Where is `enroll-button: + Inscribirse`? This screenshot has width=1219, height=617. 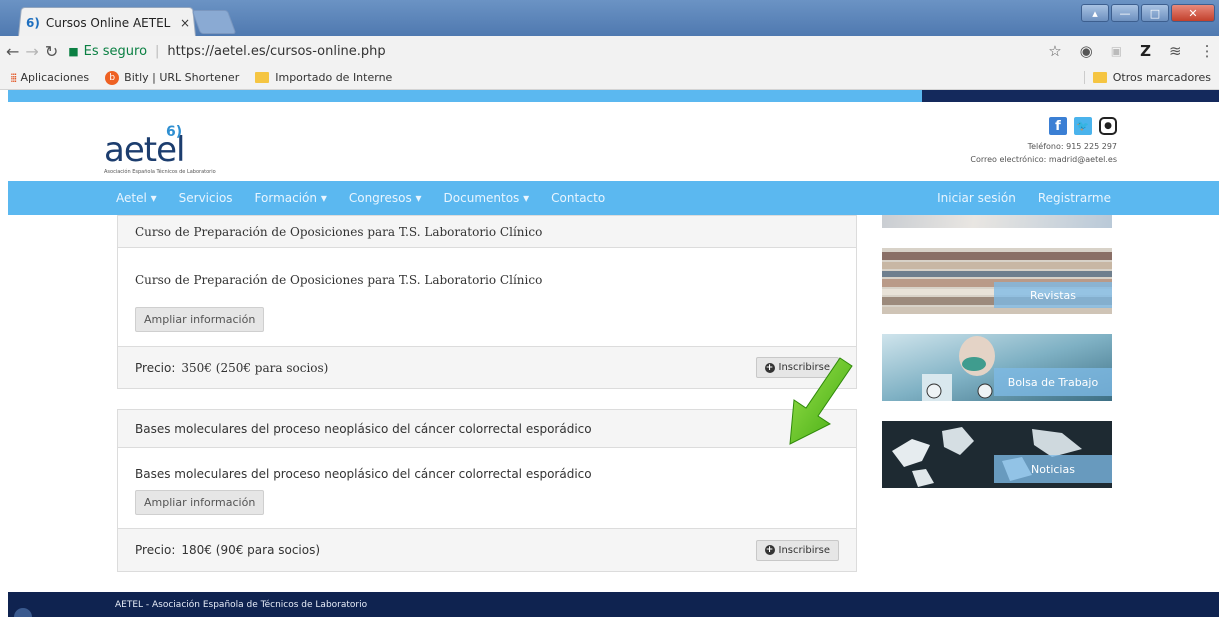
enroll-button: + Inscribirse is located at coordinates (797, 550).